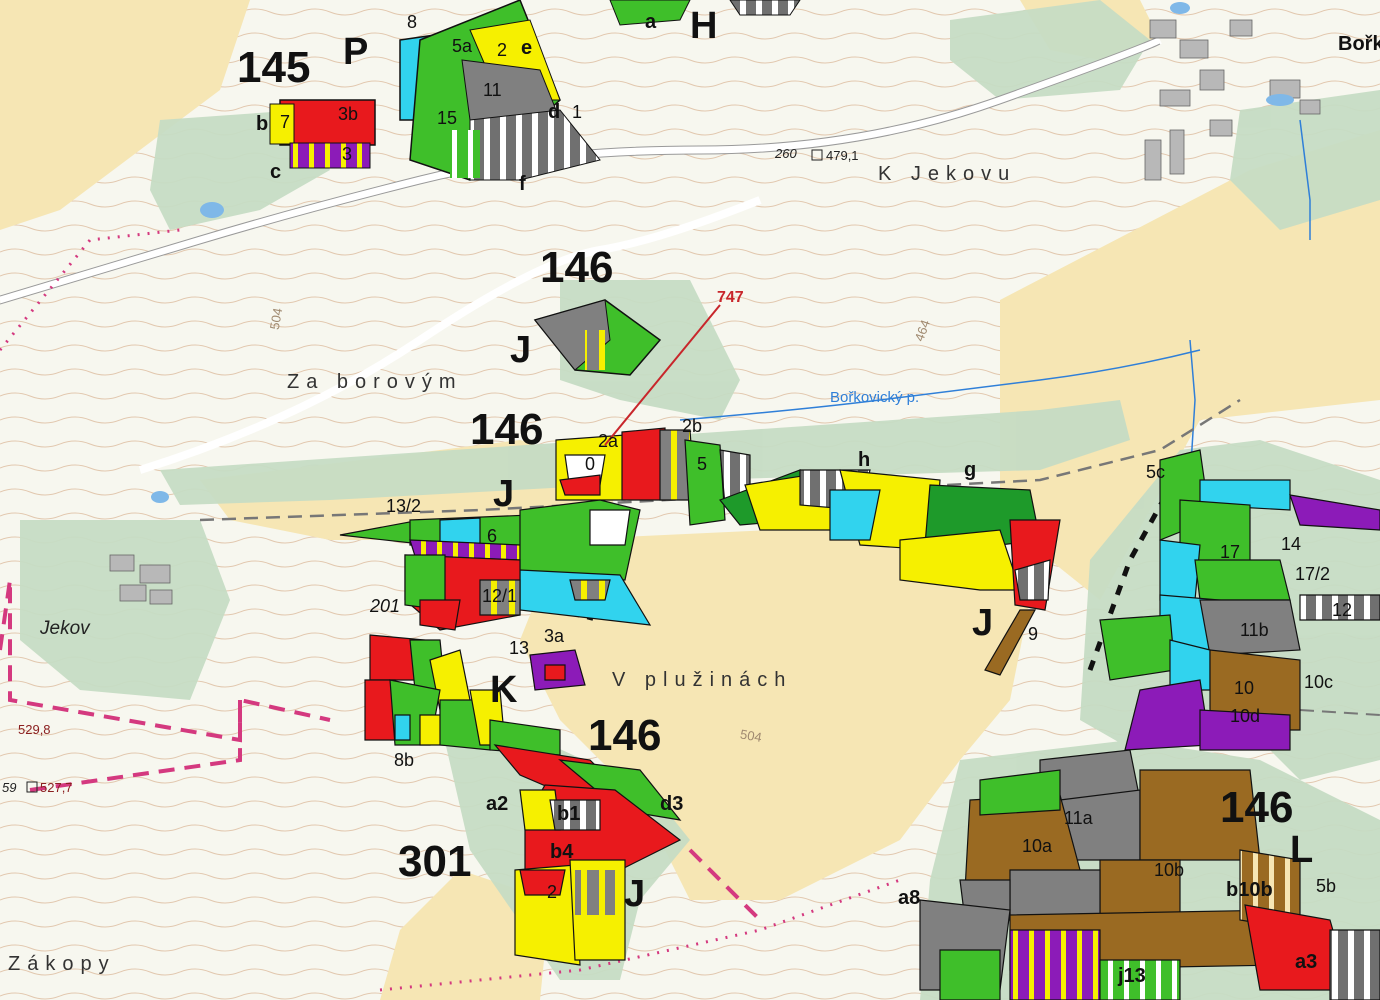 The width and height of the screenshot is (1380, 1000). Describe the element at coordinates (1291, 544) in the screenshot. I see `parcel-14: 14` at that location.